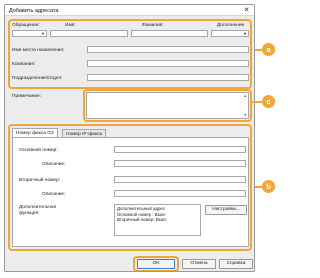 The image size is (320, 278). I want to click on title-bar: Добавить адресата ✕, so click(129, 10).